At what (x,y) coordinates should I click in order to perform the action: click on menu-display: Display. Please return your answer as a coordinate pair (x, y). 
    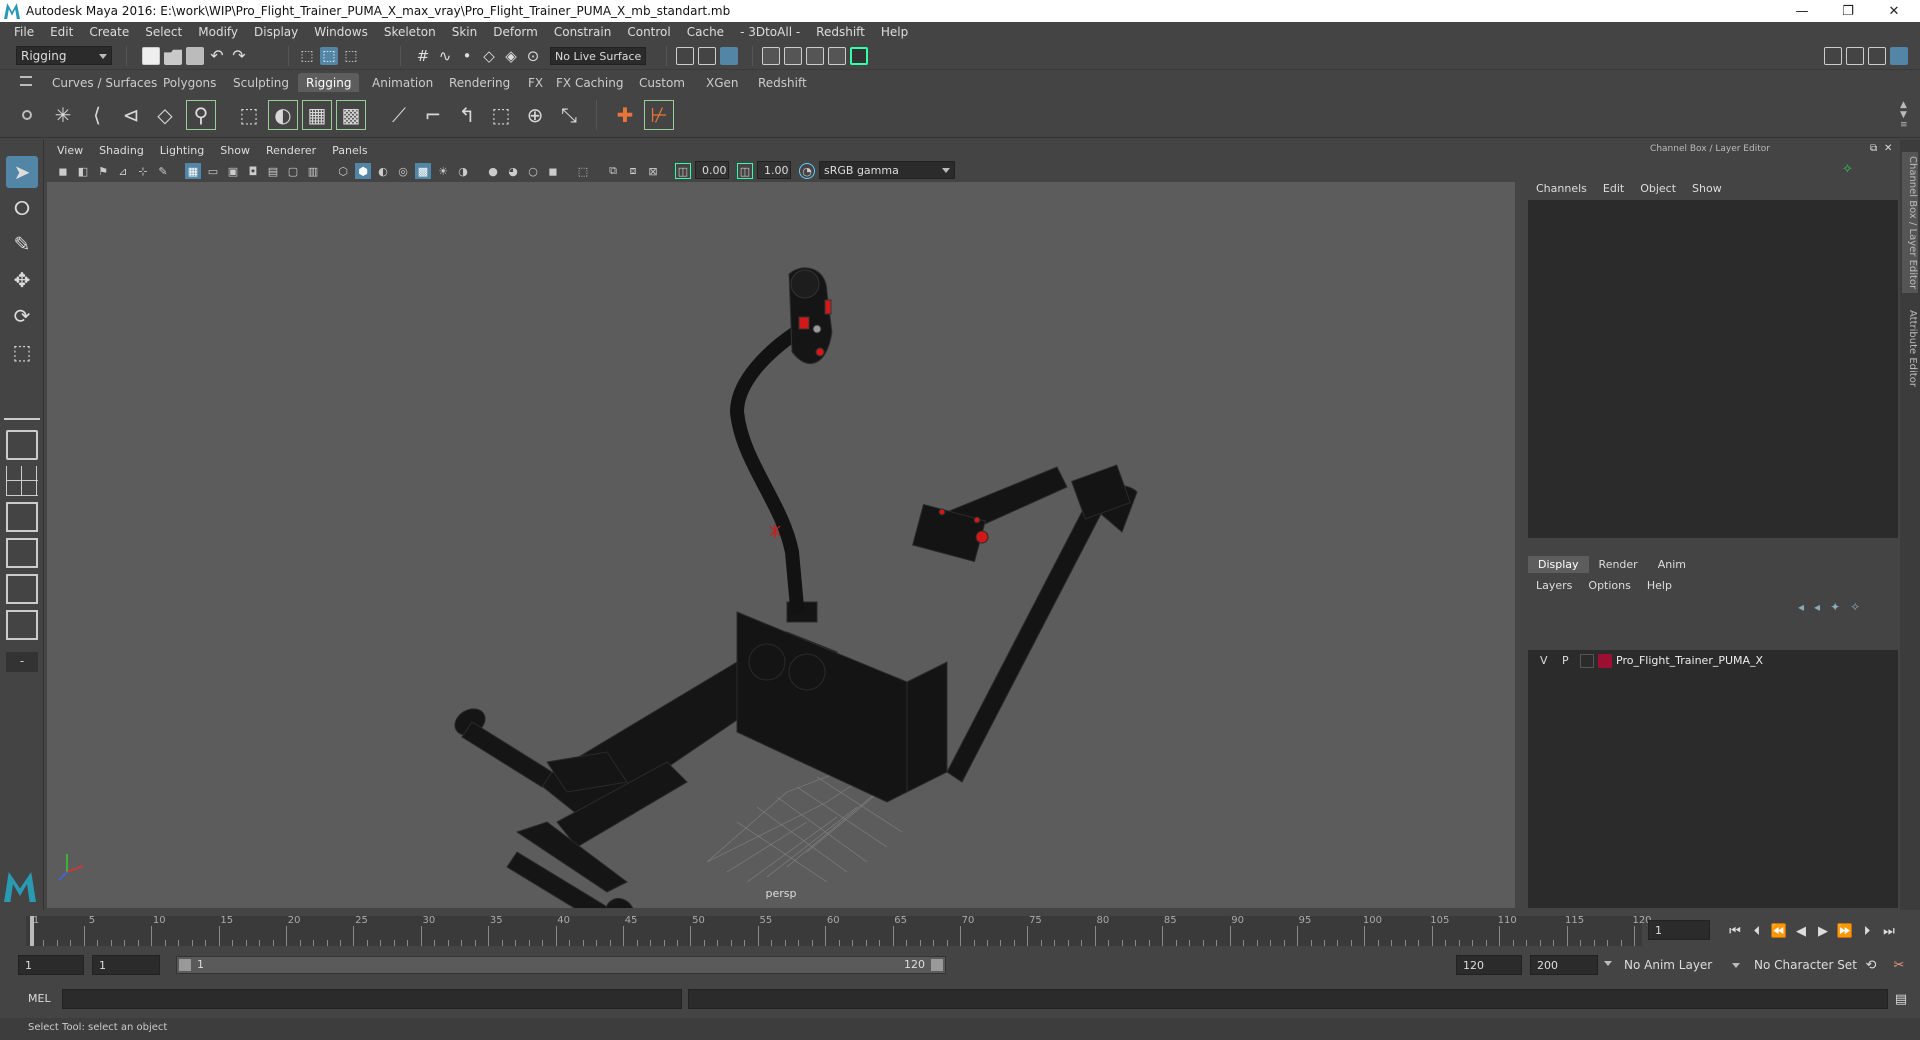
    Looking at the image, I should click on (276, 32).